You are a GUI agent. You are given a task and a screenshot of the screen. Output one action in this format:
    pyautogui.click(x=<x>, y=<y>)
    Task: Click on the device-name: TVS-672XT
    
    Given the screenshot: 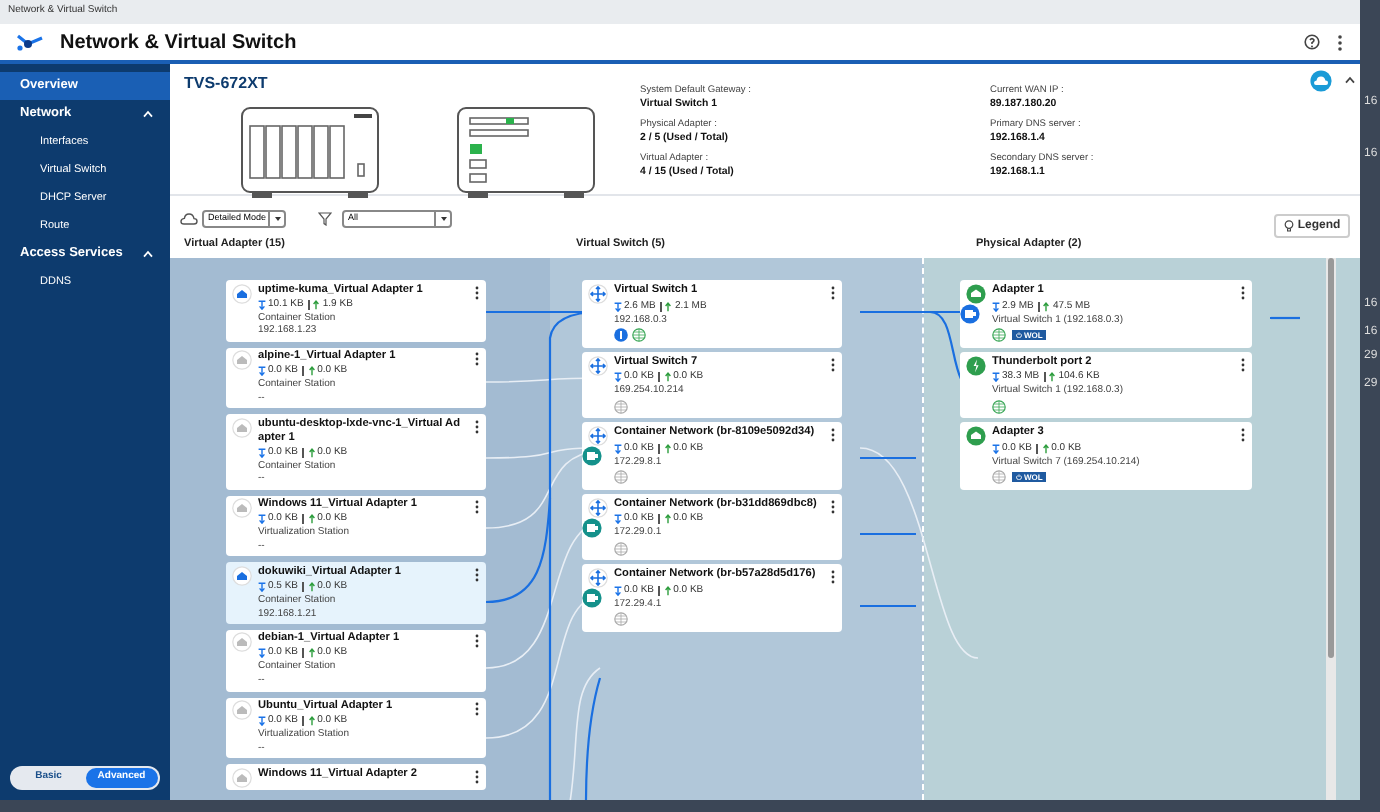 What is the action you would take?
    pyautogui.click(x=227, y=84)
    